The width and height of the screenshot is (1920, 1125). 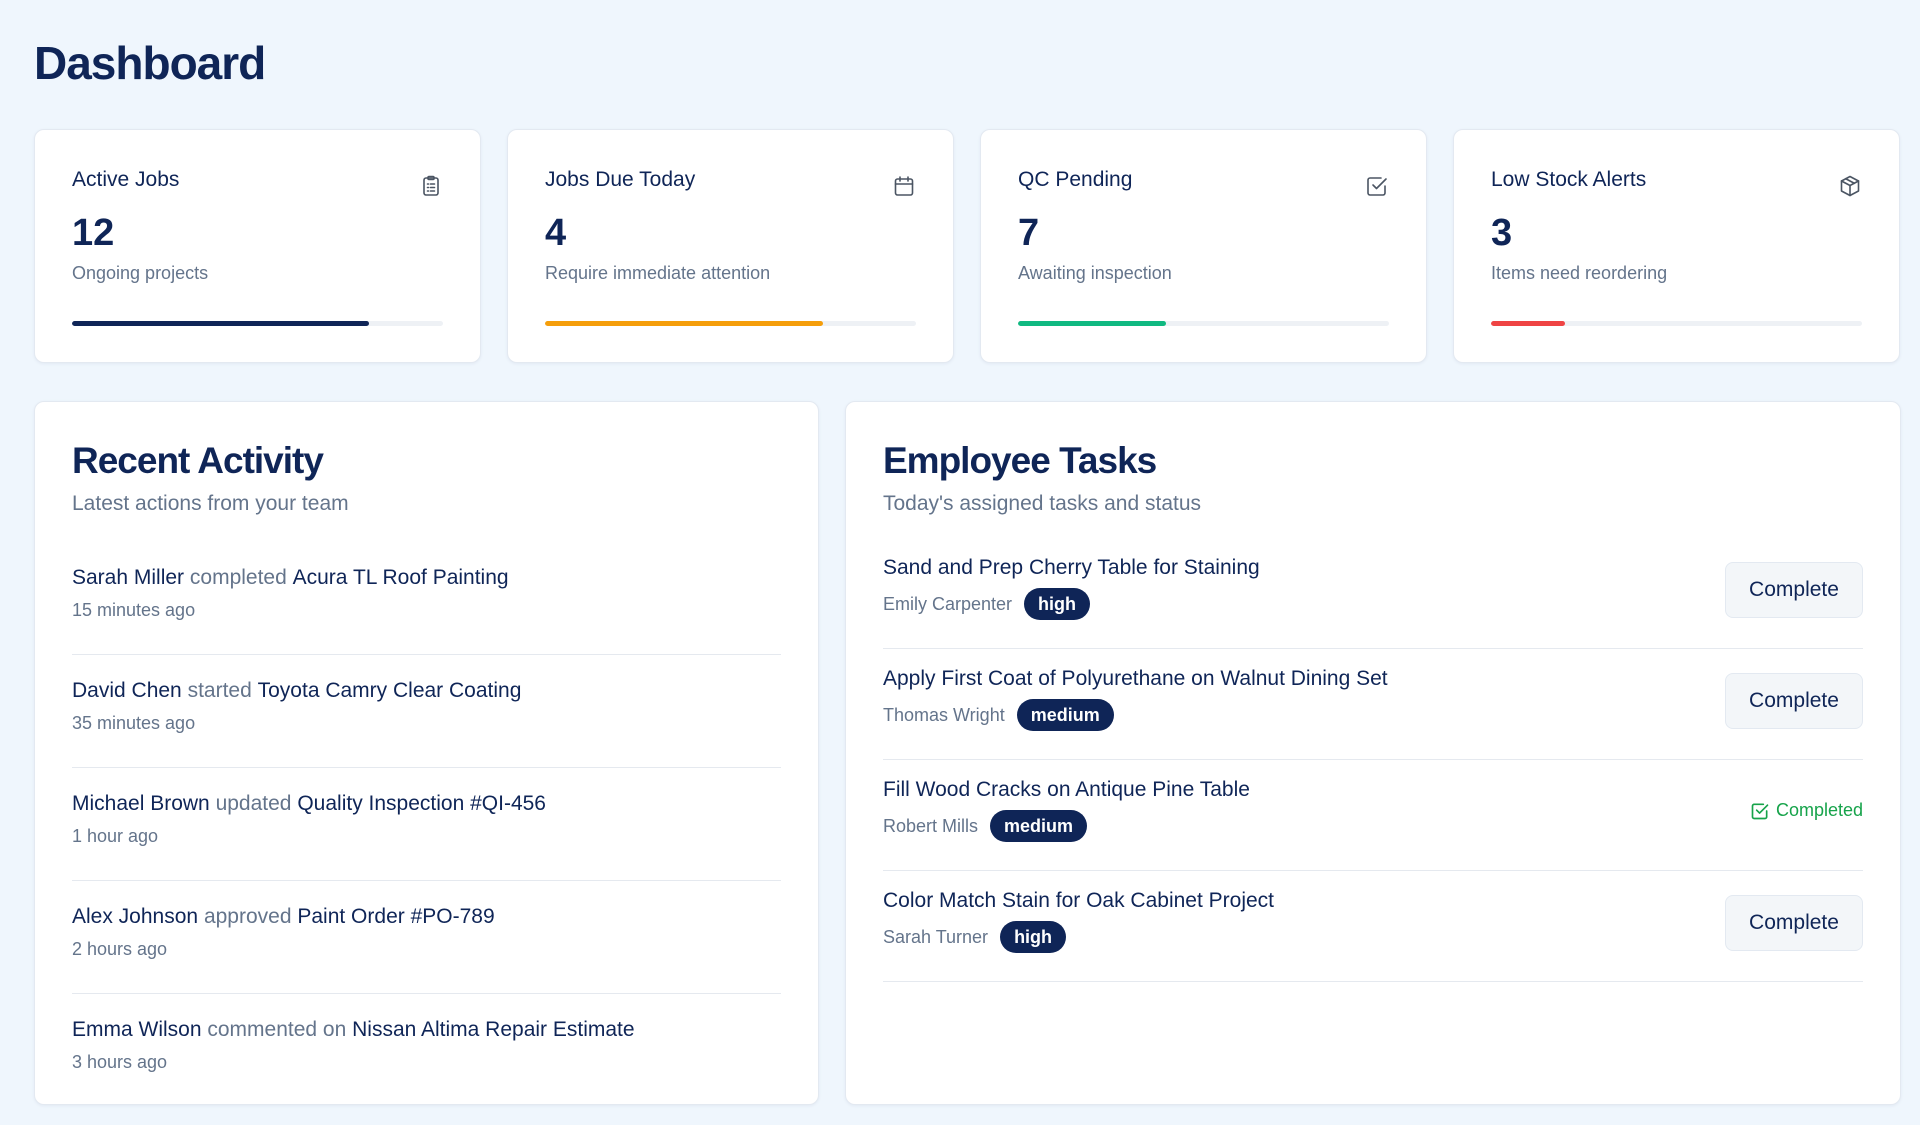 I want to click on package-icon, so click(x=1850, y=186).